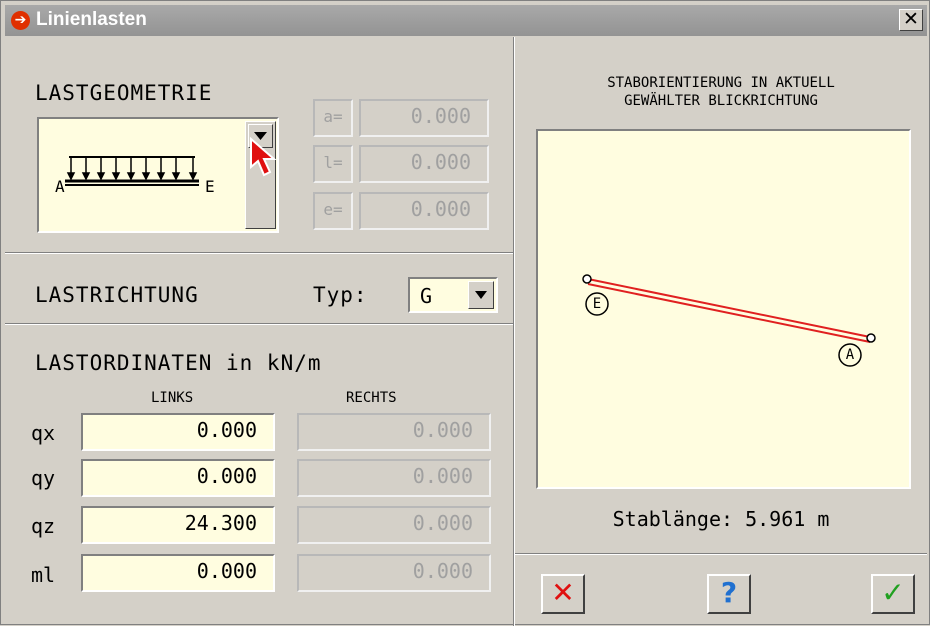 The image size is (930, 626). What do you see at coordinates (721, 519) in the screenshot?
I see `member-length: Stablänge: 5.961 m` at bounding box center [721, 519].